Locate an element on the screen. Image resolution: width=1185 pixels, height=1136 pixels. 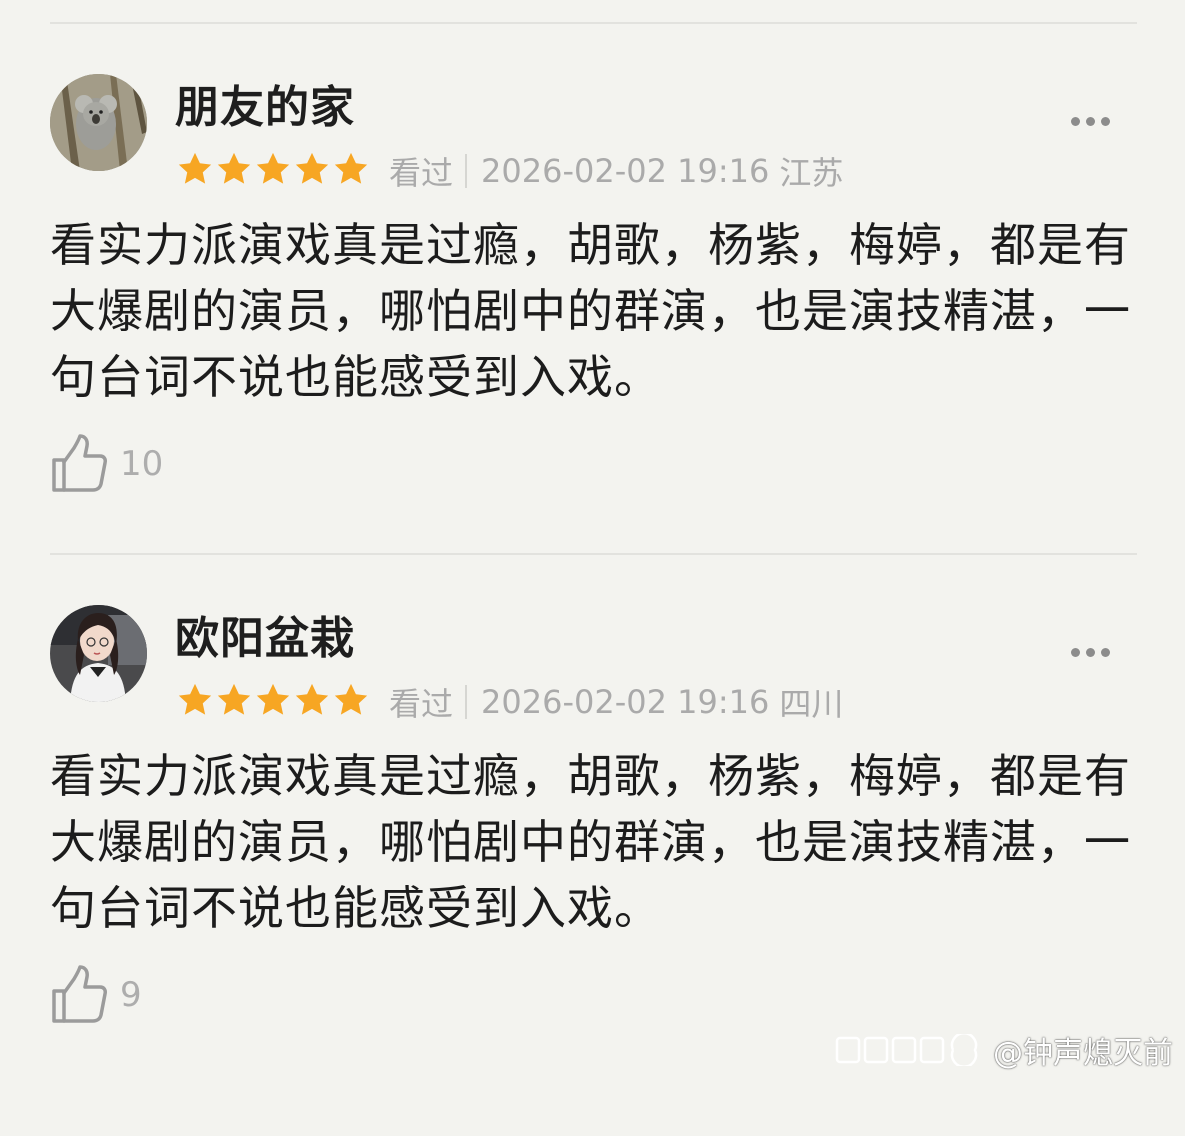
top-divider is located at coordinates (593, 23).